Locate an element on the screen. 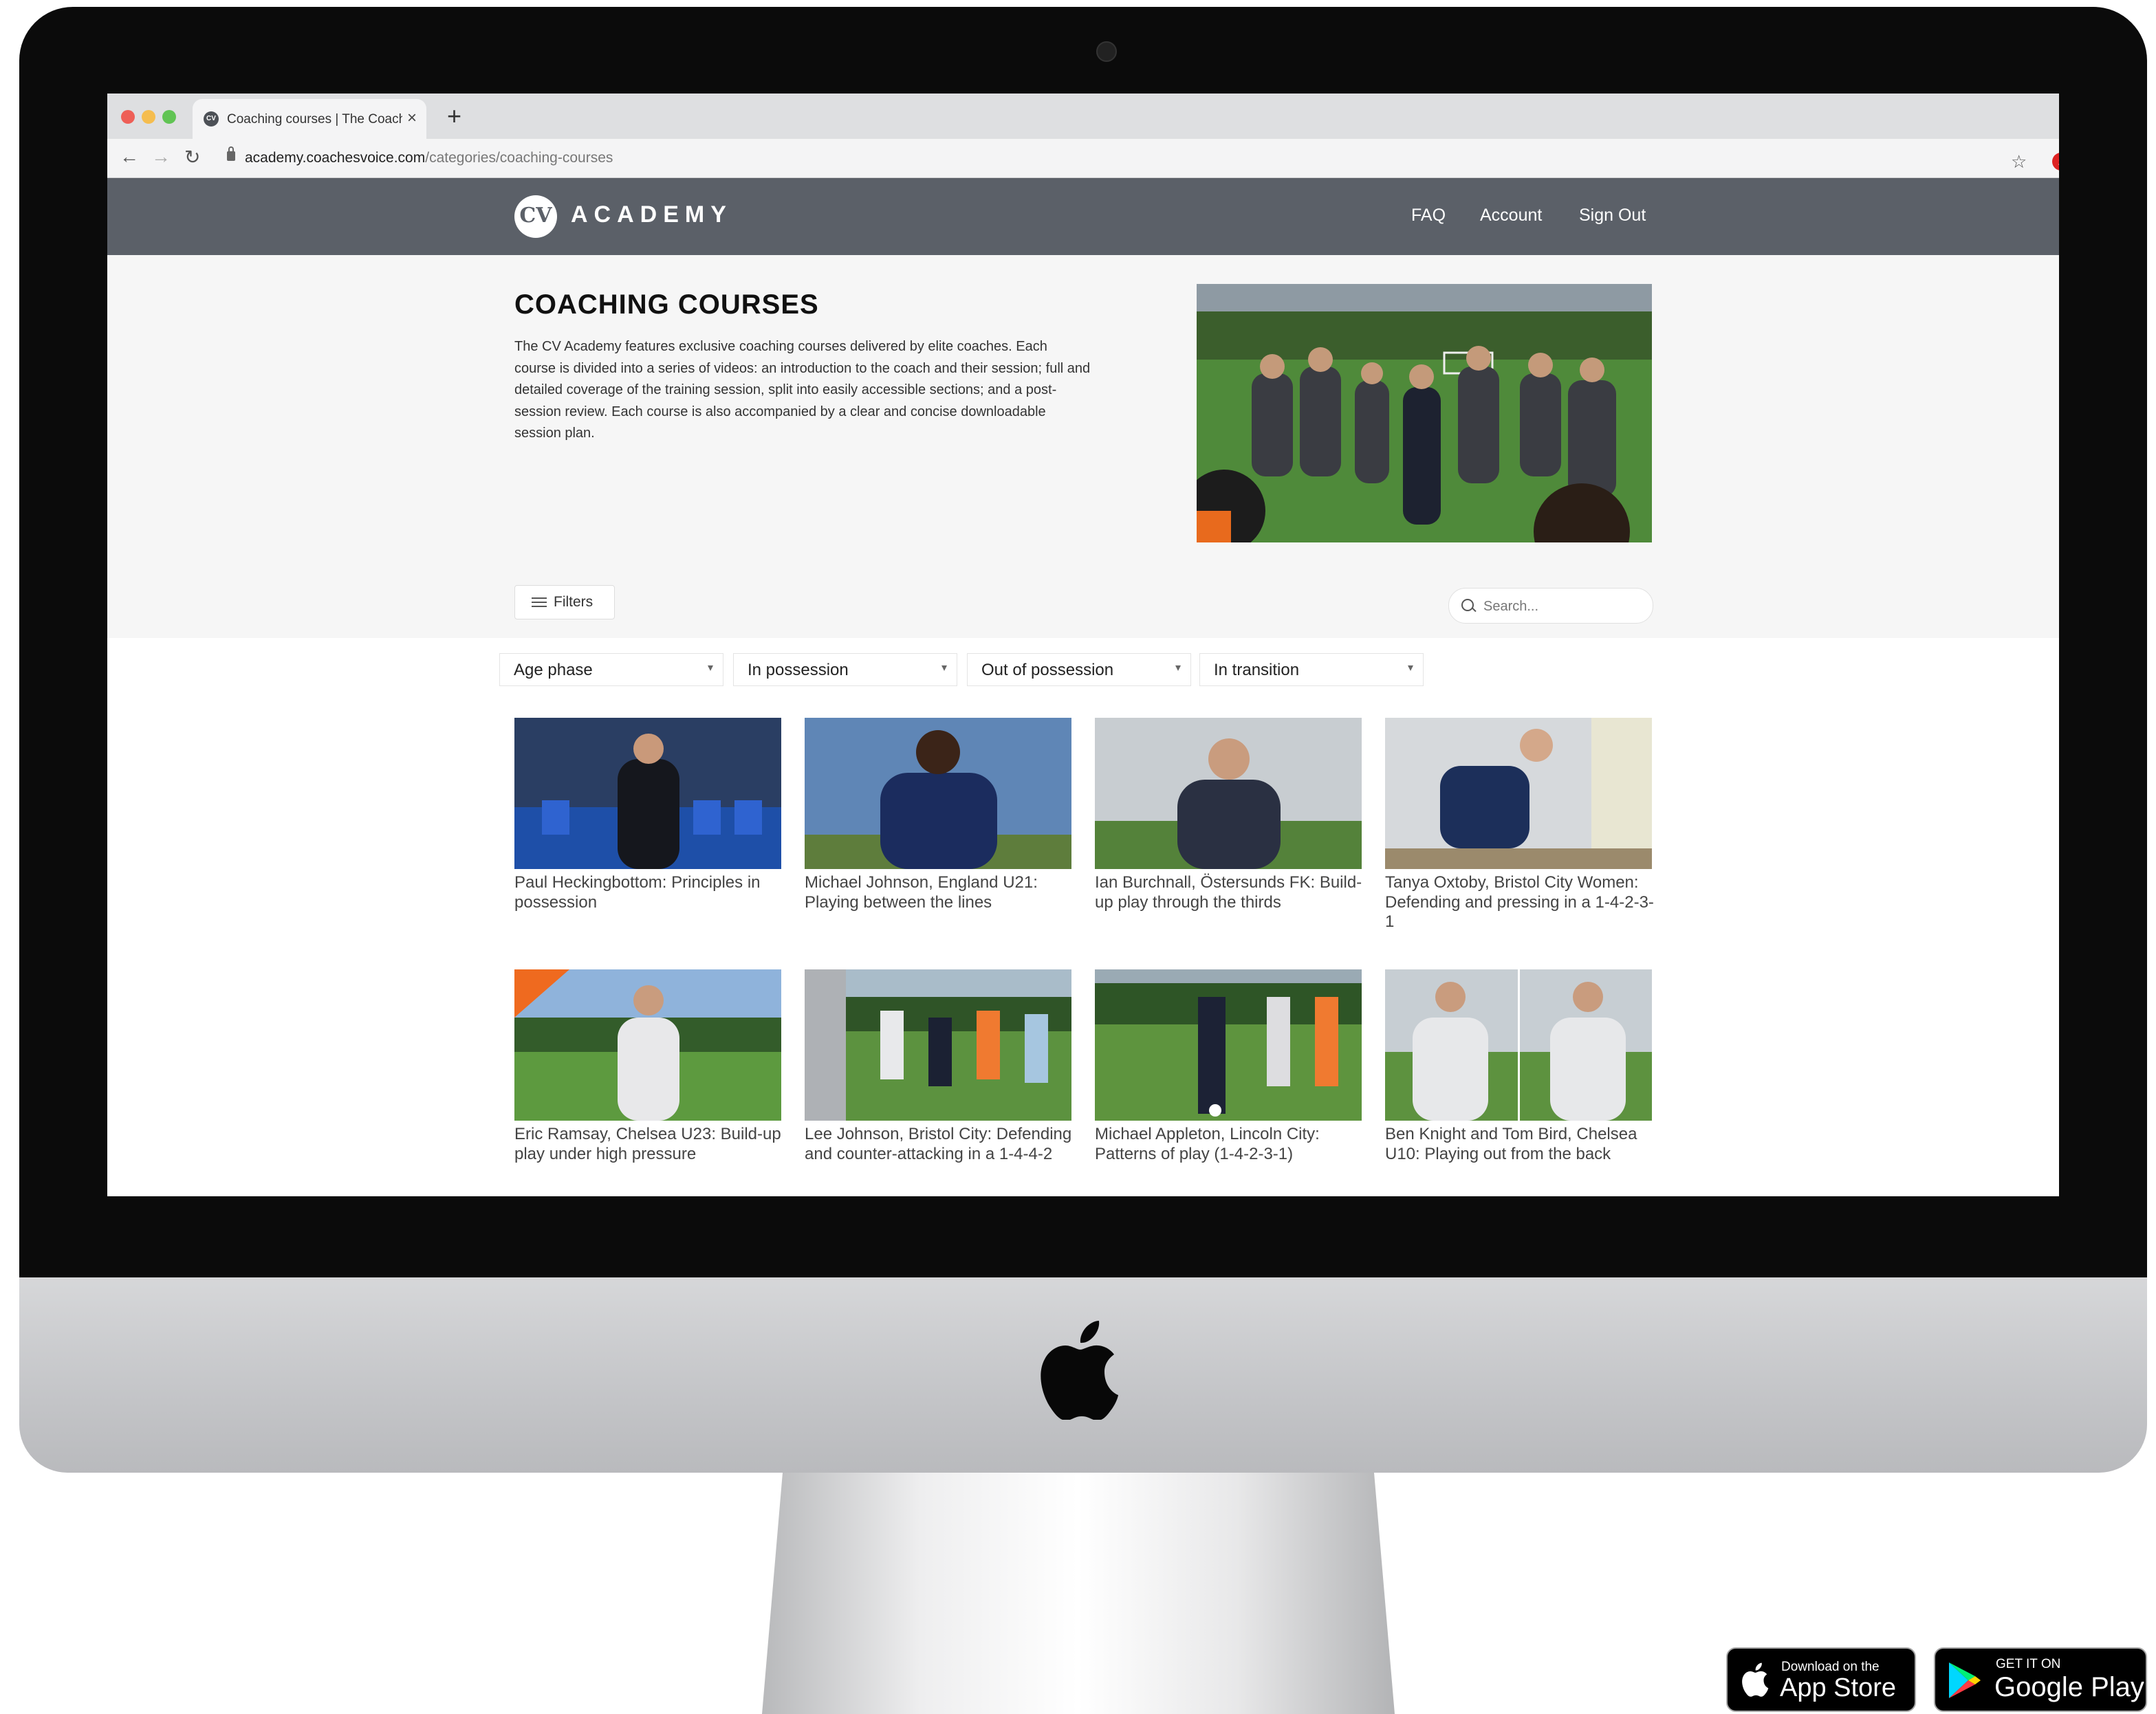 The height and width of the screenshot is (1714, 2156). appstore-small-text: Download on the is located at coordinates (1830, 1667).